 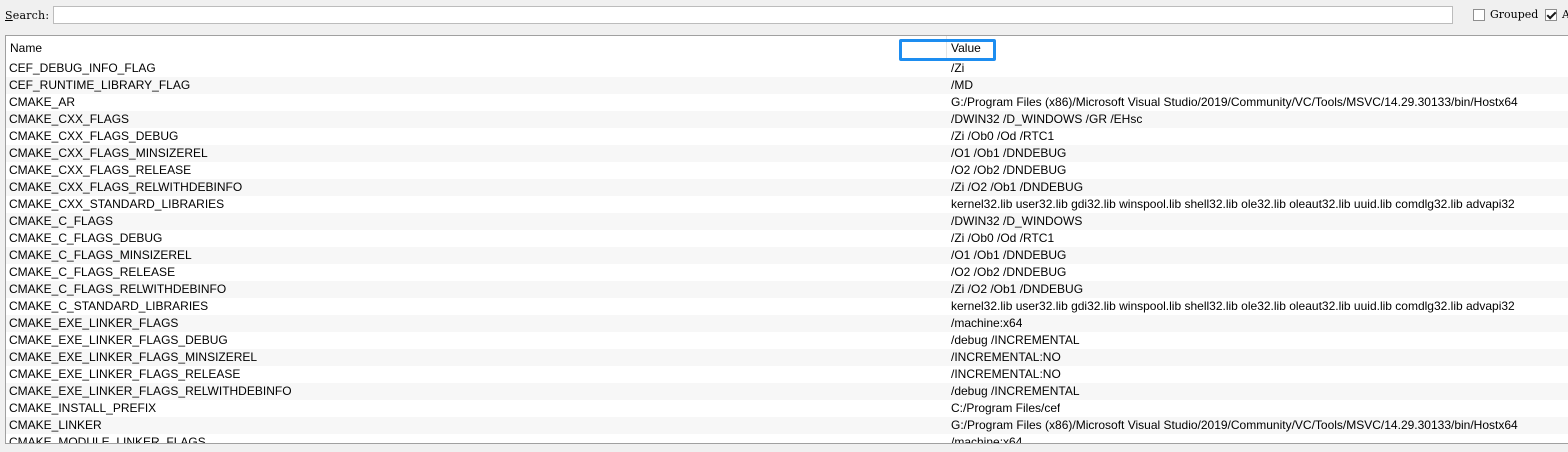 What do you see at coordinates (1005, 408) in the screenshot?
I see `row-value-cell: C:/Program Files/cef` at bounding box center [1005, 408].